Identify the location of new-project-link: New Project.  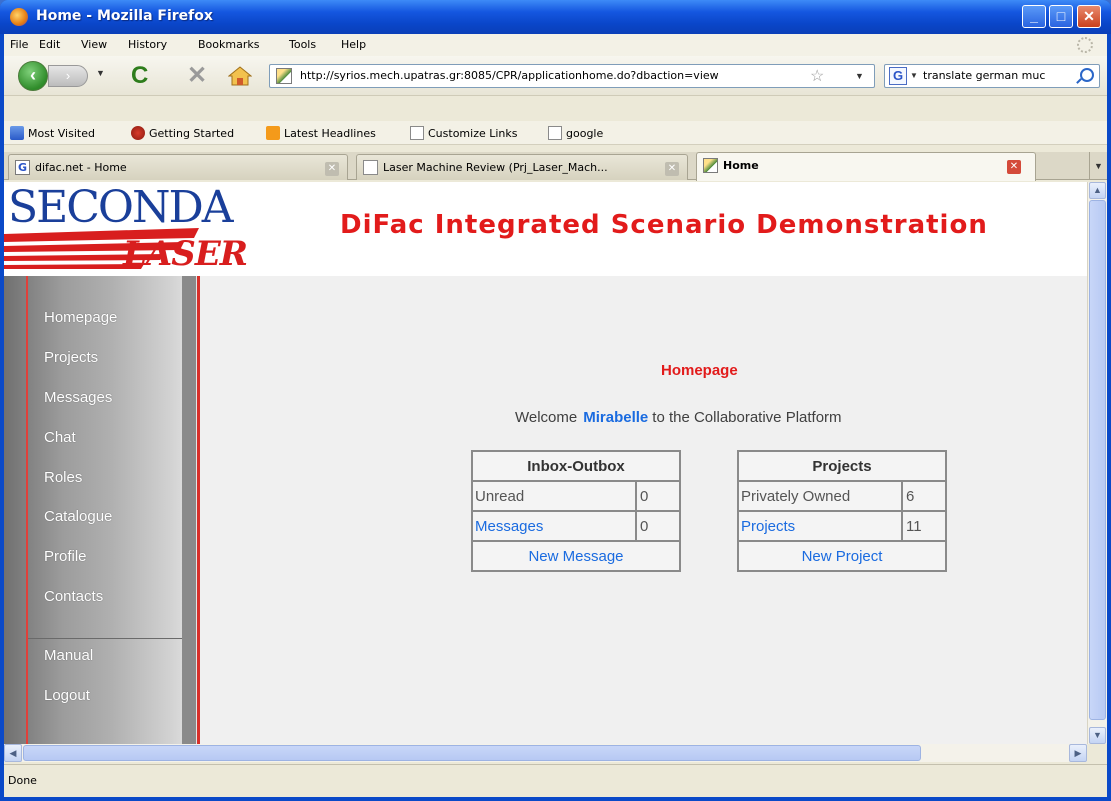
(842, 556).